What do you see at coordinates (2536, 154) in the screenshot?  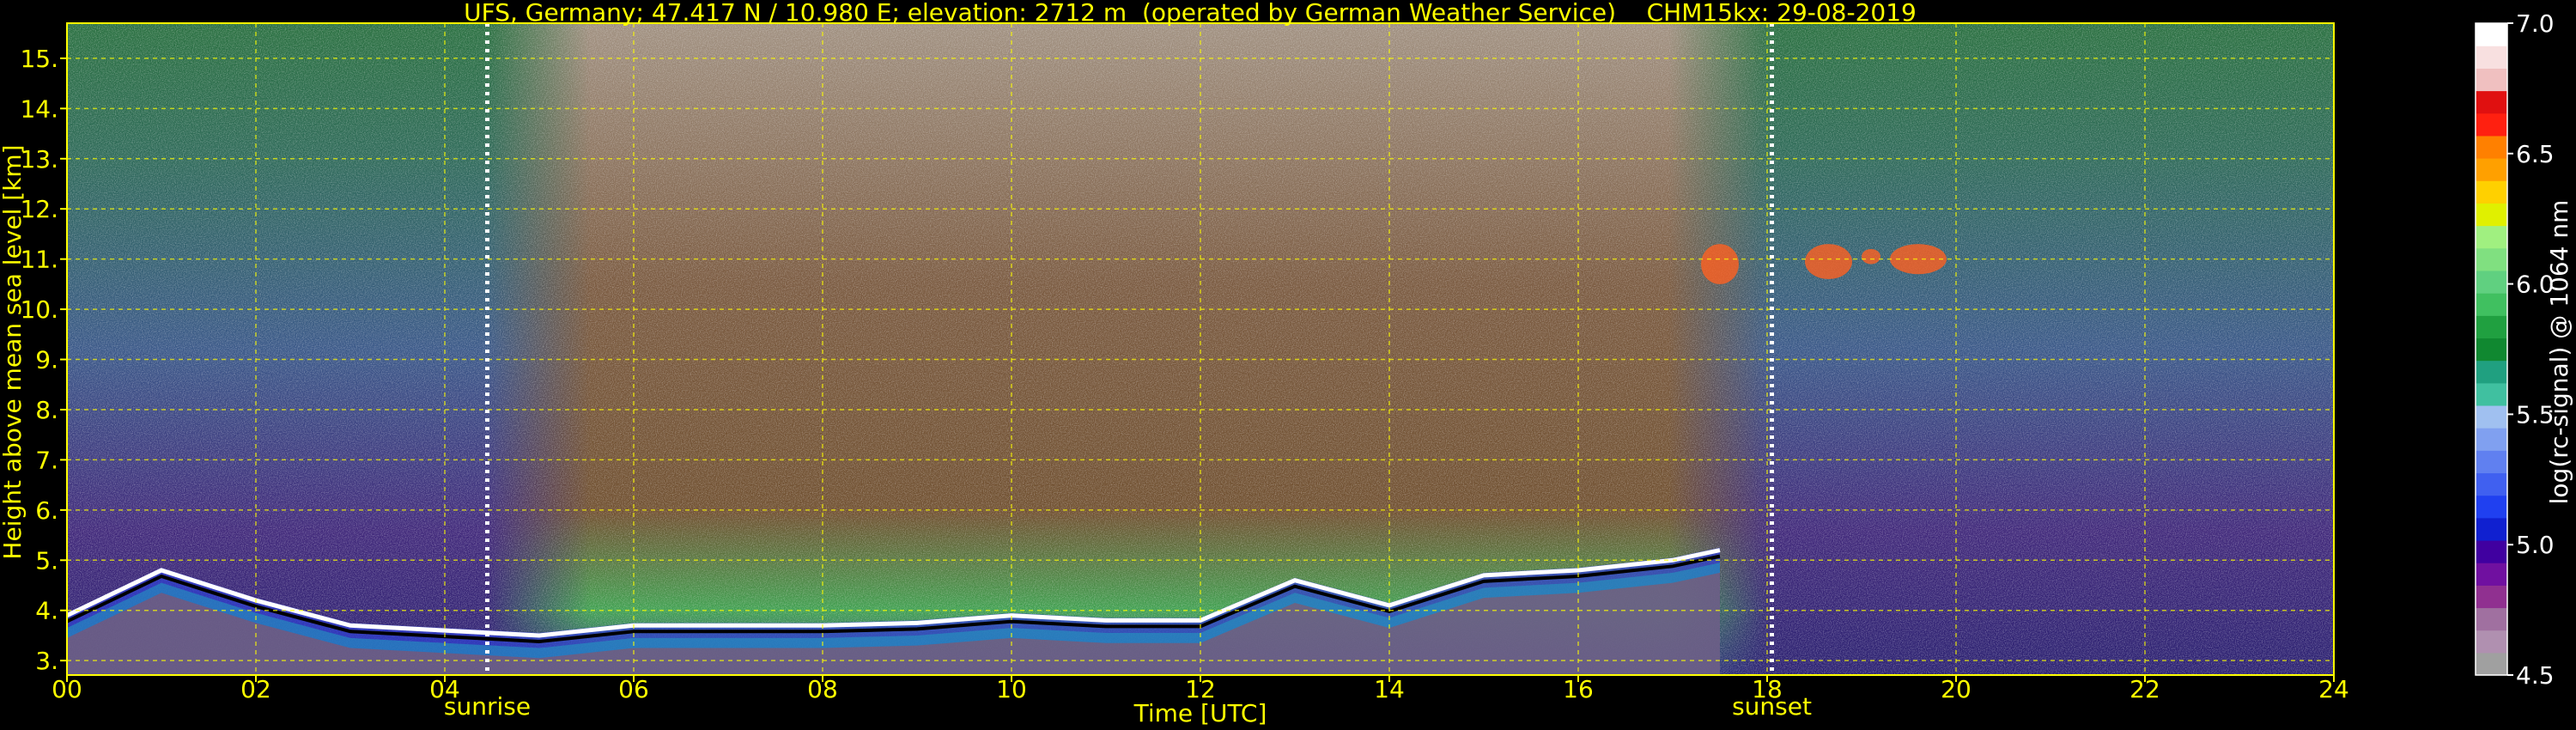 I see `colorbar-tick-label: 6.5` at bounding box center [2536, 154].